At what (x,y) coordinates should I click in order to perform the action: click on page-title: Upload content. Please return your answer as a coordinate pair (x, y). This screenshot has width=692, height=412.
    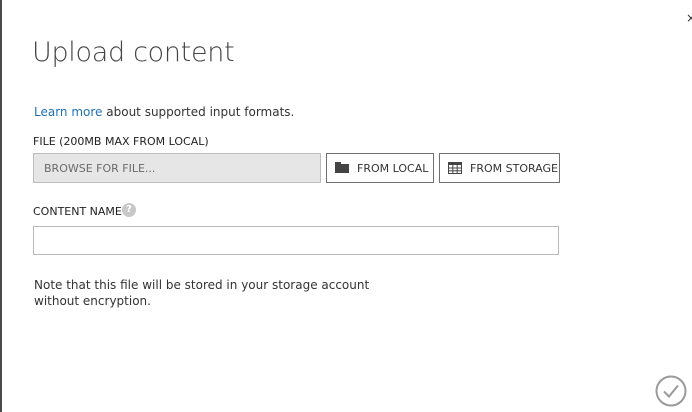
    Looking at the image, I should click on (133, 52).